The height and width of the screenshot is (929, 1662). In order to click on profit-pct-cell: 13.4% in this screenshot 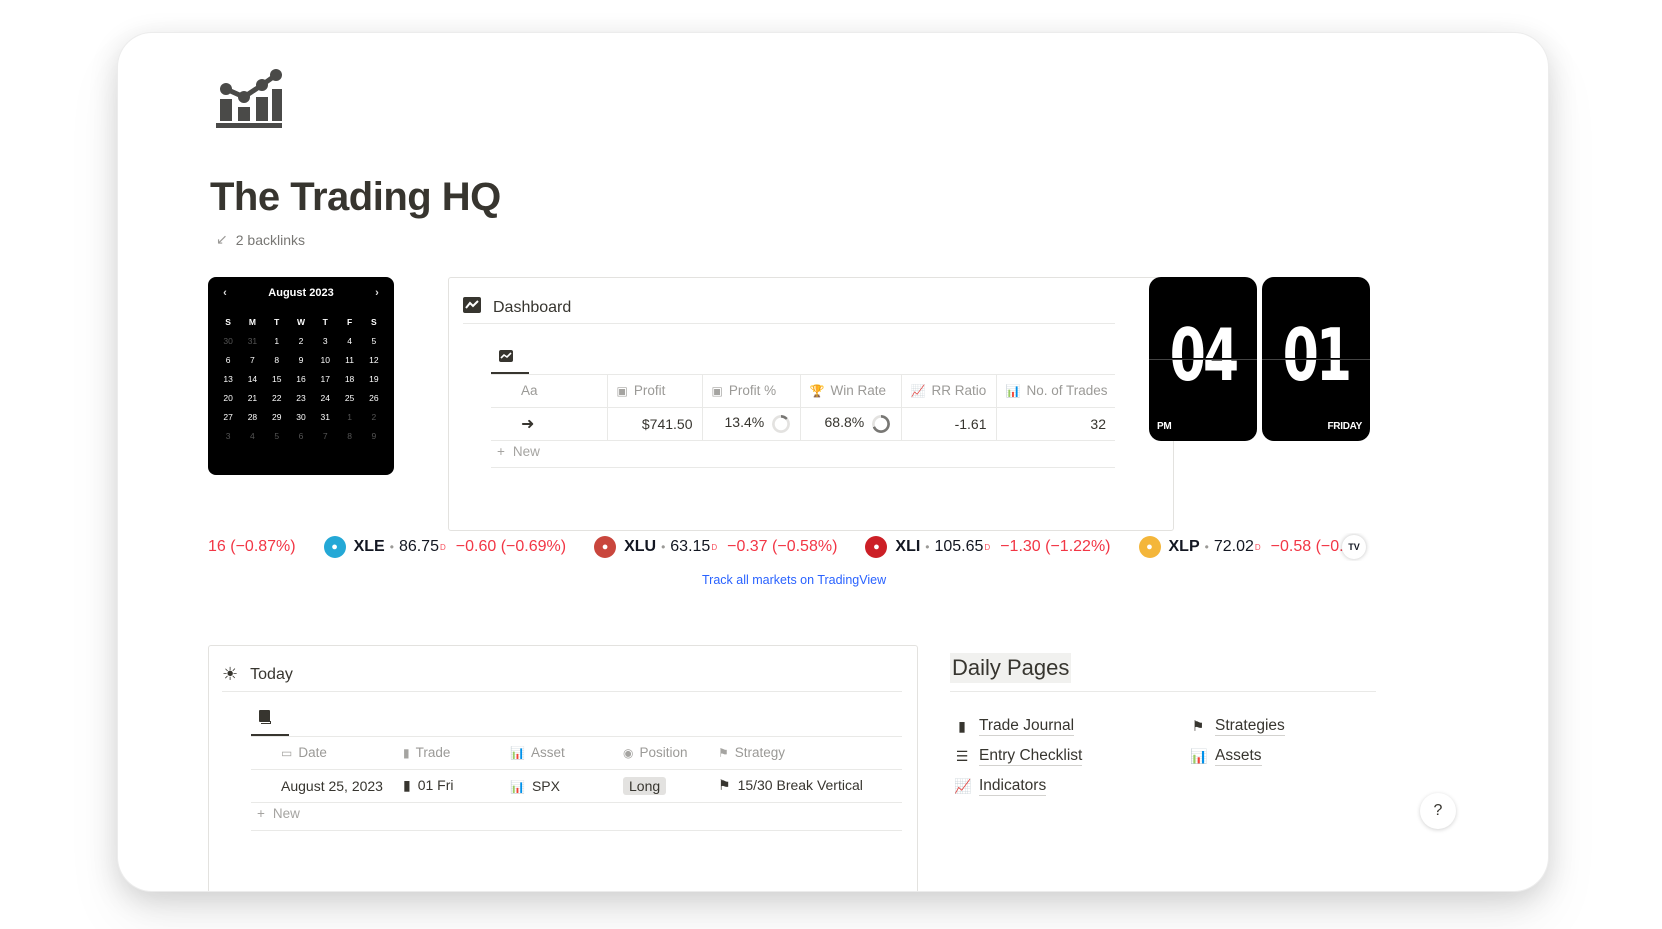, I will do `click(751, 424)`.